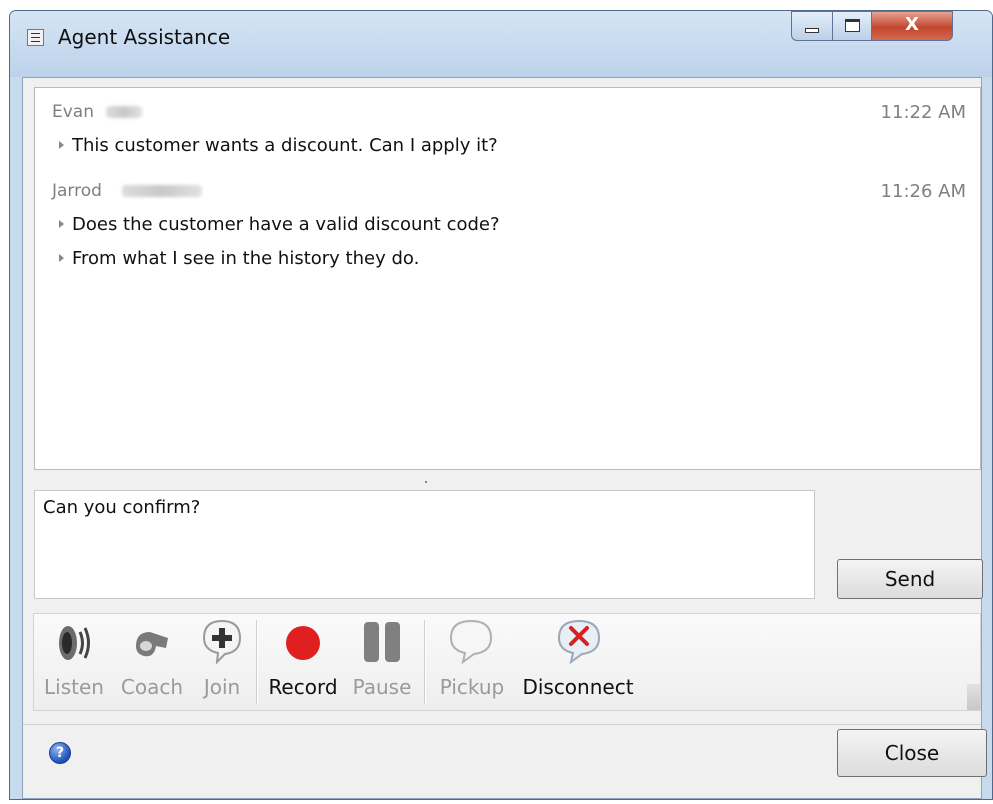 The image size is (993, 804). What do you see at coordinates (472, 687) in the screenshot?
I see `pickup-label: Pickup` at bounding box center [472, 687].